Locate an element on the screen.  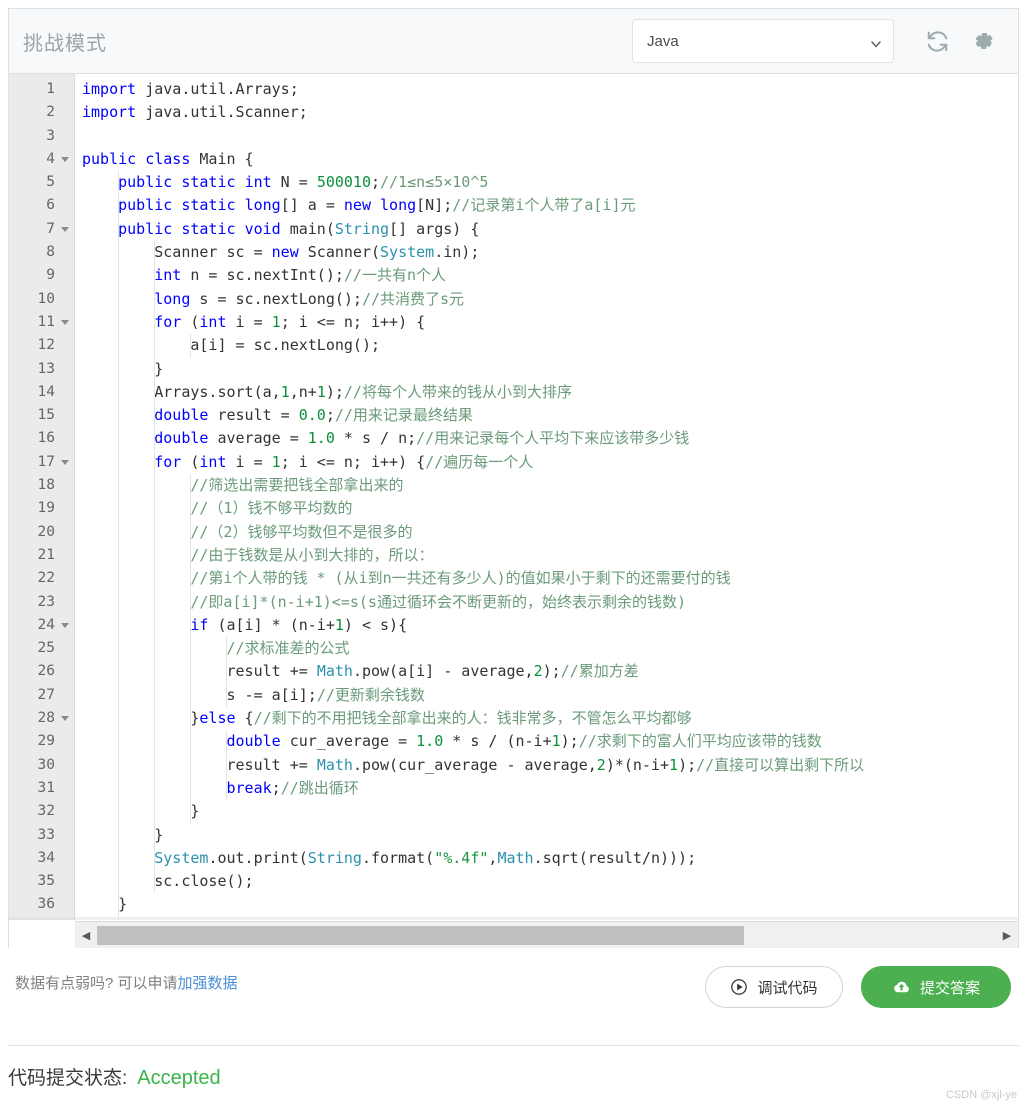
code-token-cmt: //遍历每一个人 is located at coordinates (479, 461).